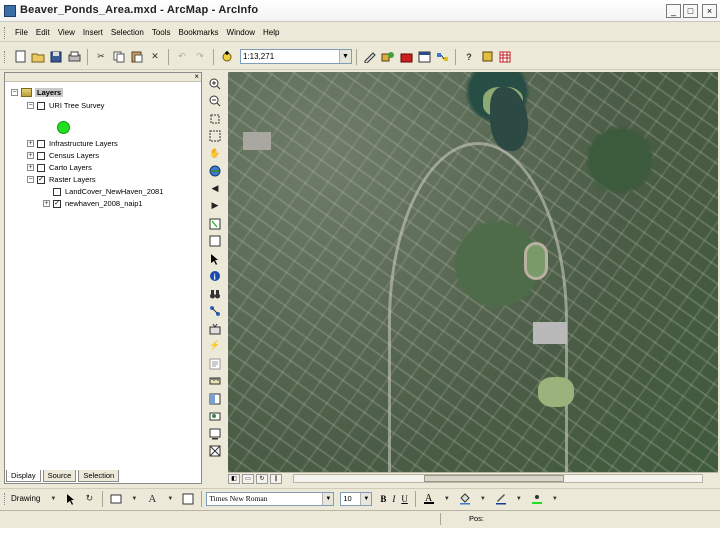 The height and width of the screenshot is (540, 720). Describe the element at coordinates (501, 499) in the screenshot. I see `line-color-icon` at that location.